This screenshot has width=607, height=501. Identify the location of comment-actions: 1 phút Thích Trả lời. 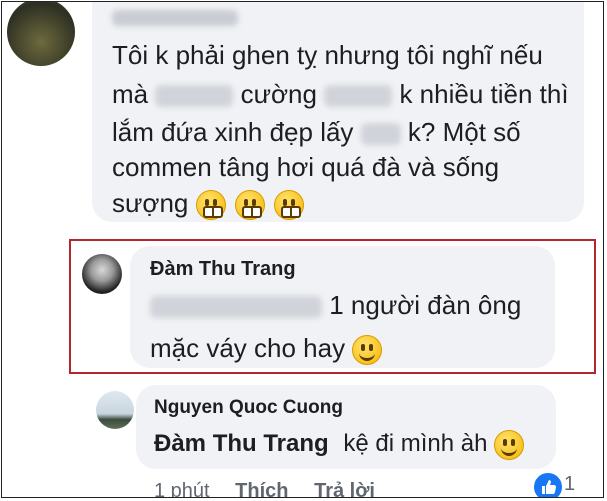
(274, 488).